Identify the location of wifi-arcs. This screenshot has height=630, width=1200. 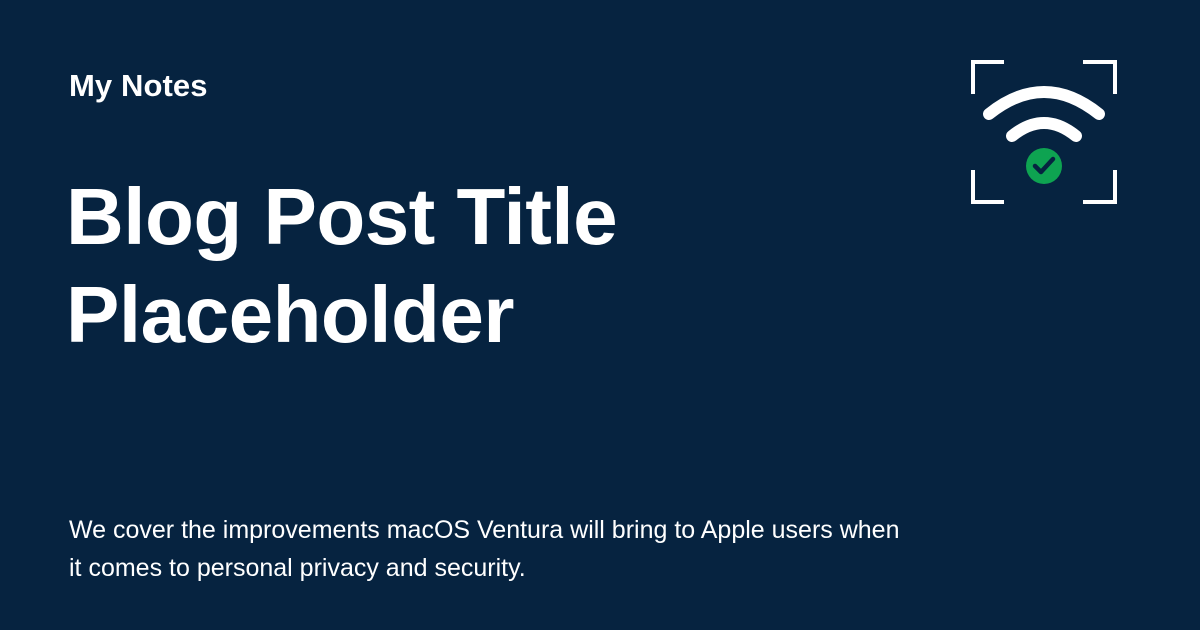
(1044, 114).